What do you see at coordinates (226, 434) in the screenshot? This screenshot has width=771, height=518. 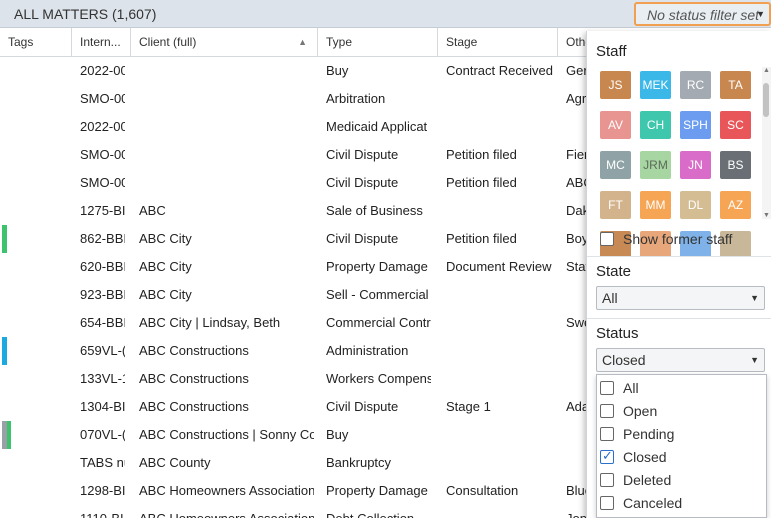 I see `cell-client: ABC Constructions | Sonny Co` at bounding box center [226, 434].